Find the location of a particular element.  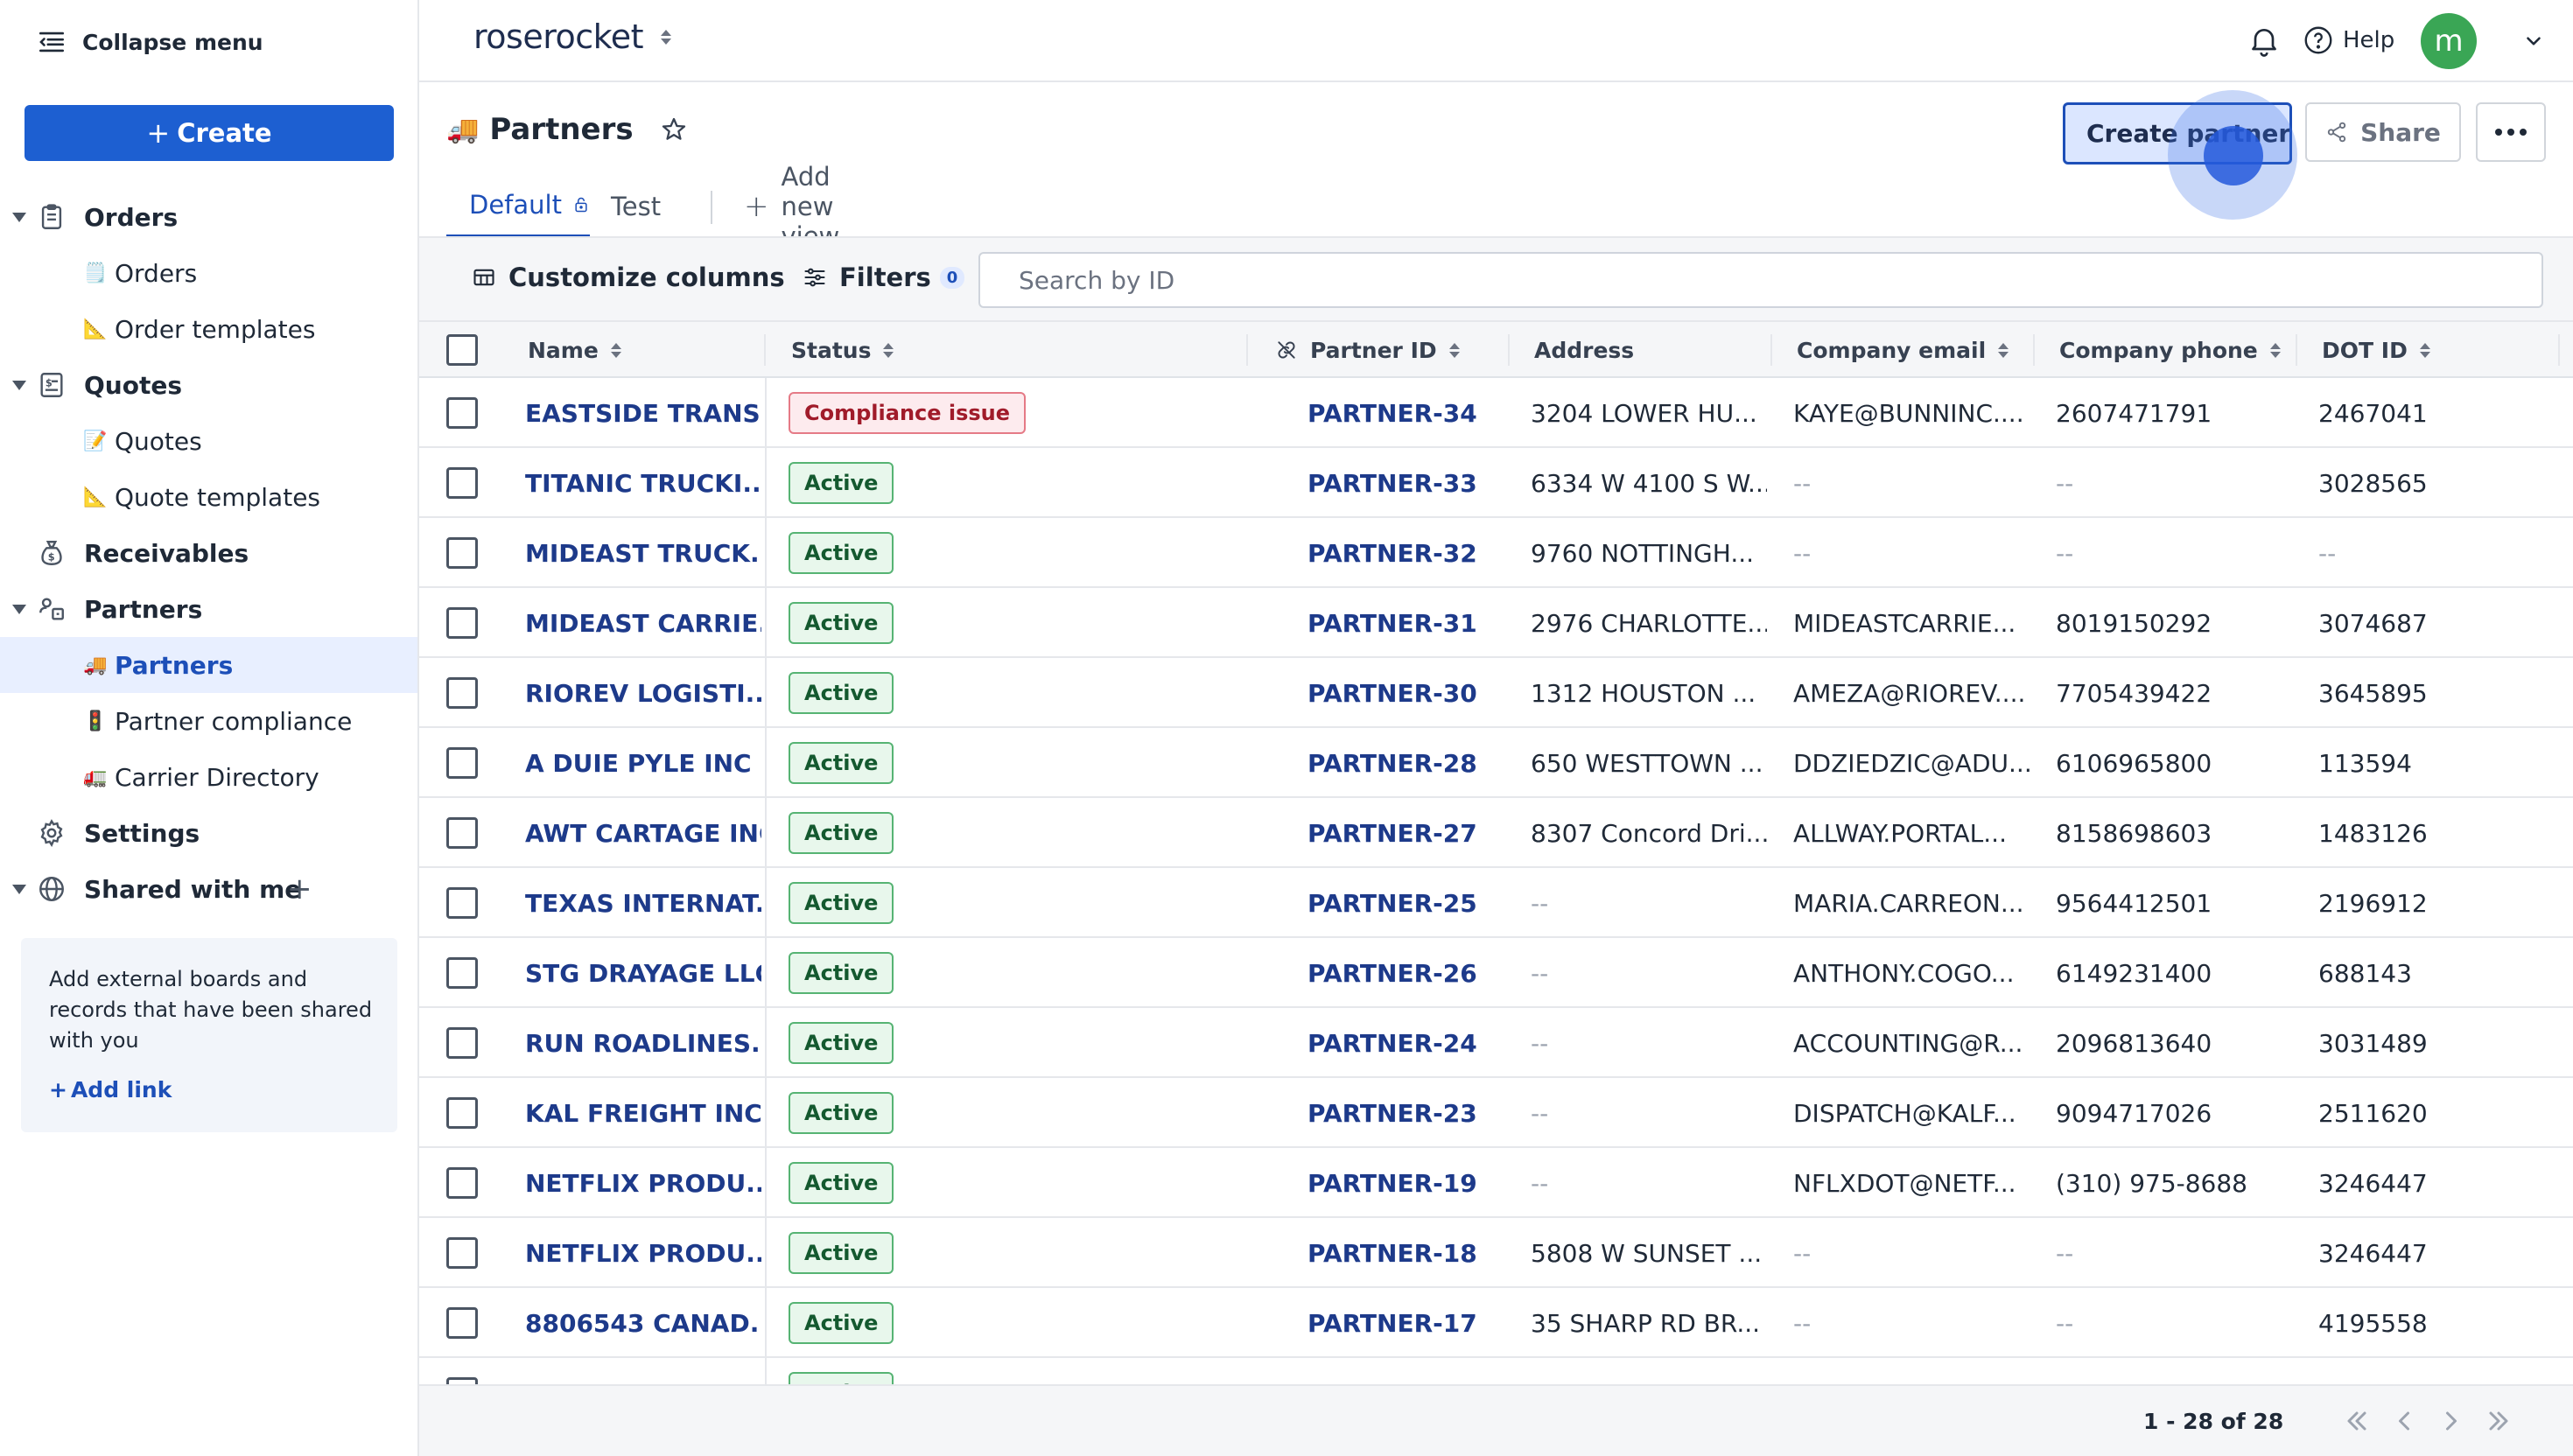

help-button: Help is located at coordinates (2348, 40).